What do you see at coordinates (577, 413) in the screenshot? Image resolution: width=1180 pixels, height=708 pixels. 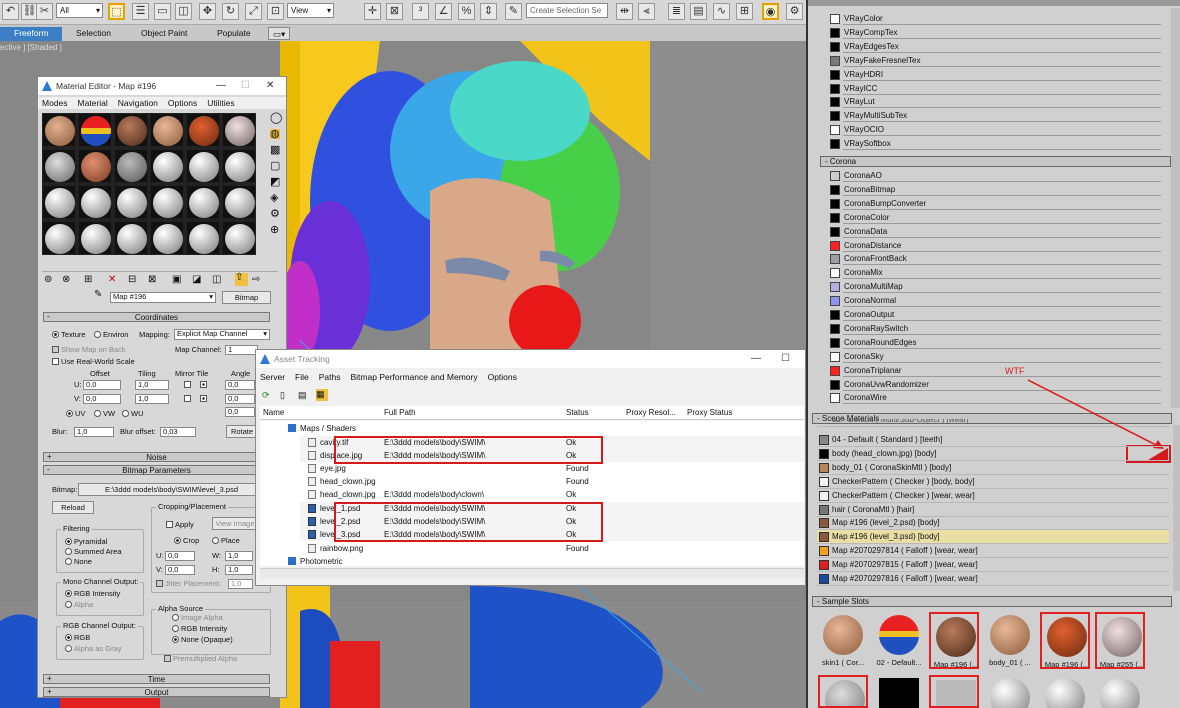 I see `col-status: Status` at bounding box center [577, 413].